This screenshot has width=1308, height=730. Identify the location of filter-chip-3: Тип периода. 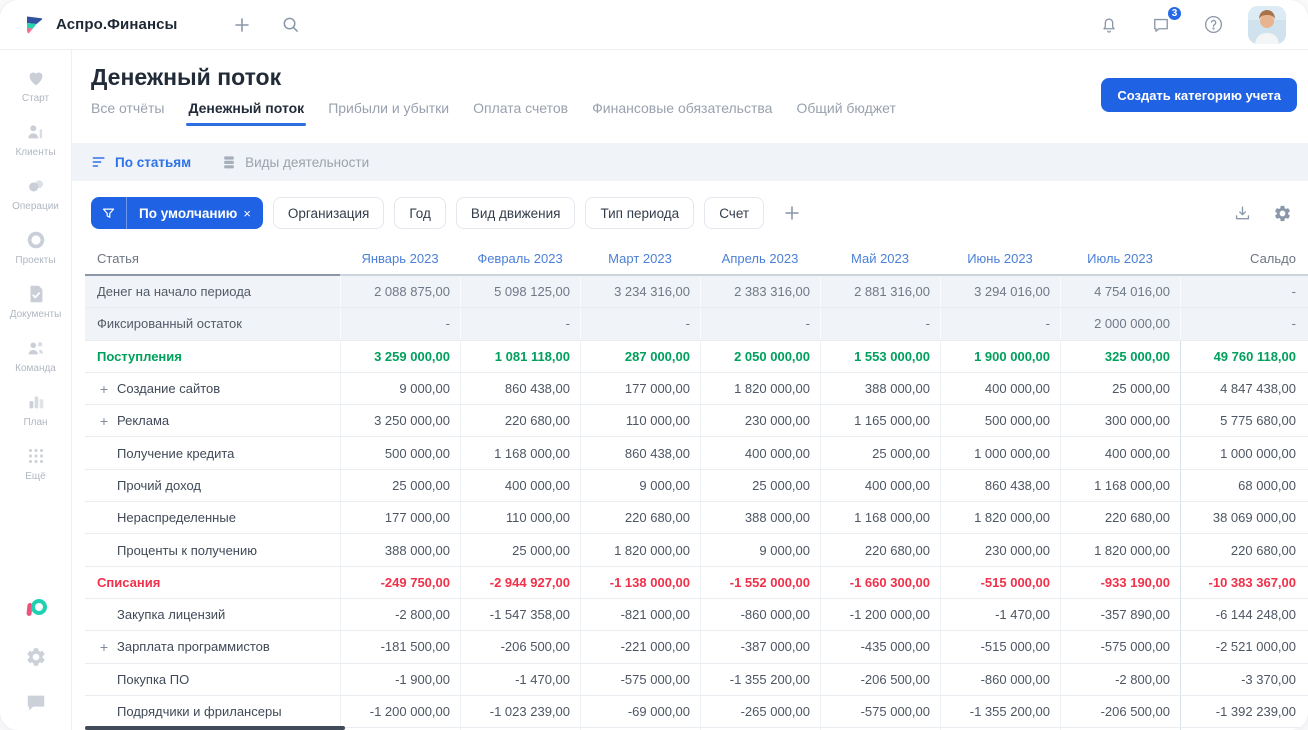
(640, 213).